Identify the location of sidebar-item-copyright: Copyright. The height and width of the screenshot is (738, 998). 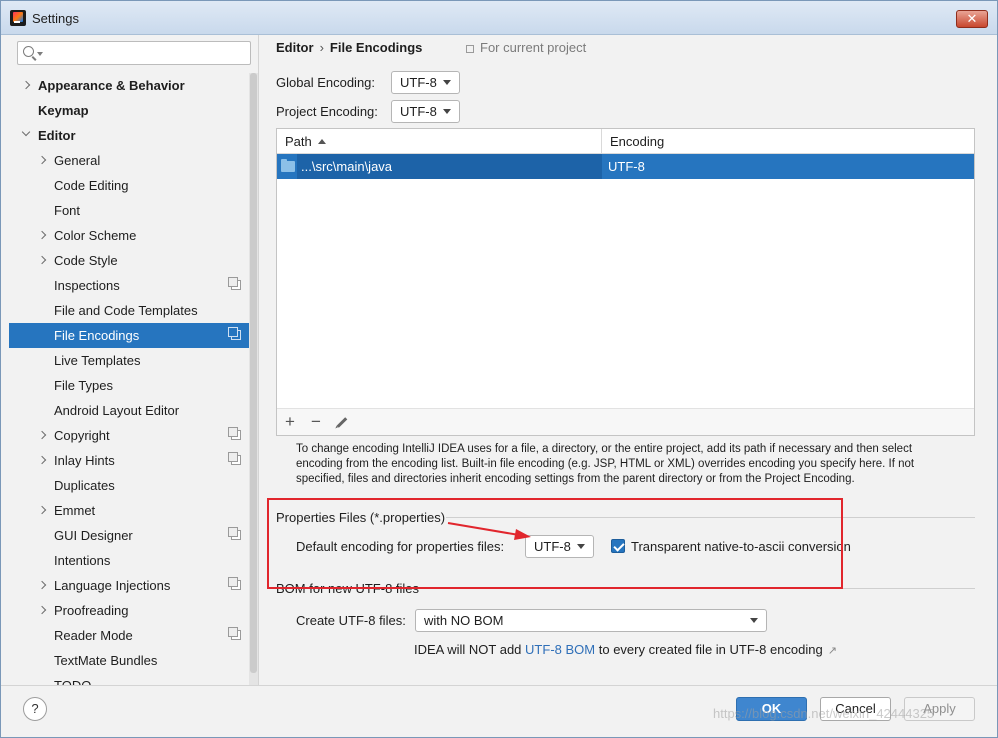
(129, 435).